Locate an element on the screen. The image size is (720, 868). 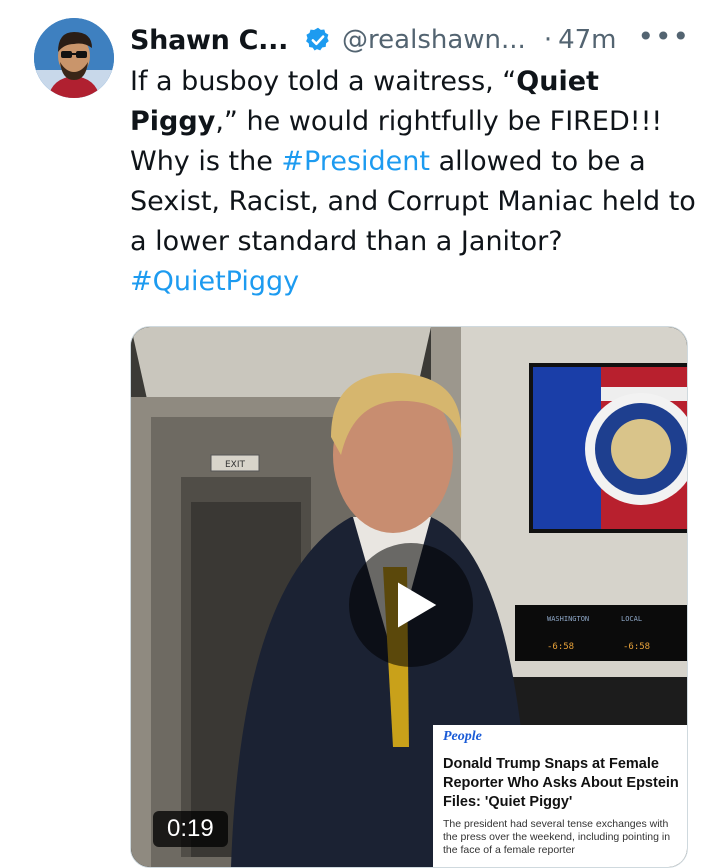
play-button is located at coordinates (411, 605).